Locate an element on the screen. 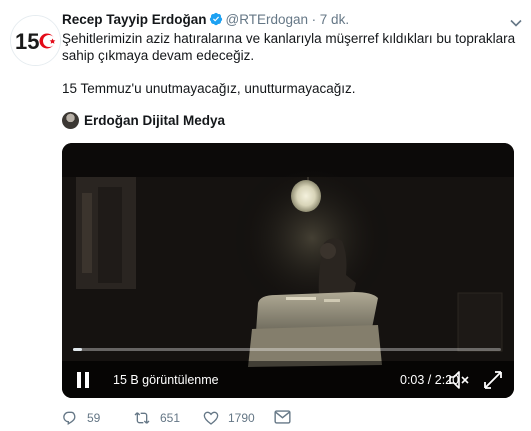 The height and width of the screenshot is (431, 531). avatar: 15 is located at coordinates (35, 40).